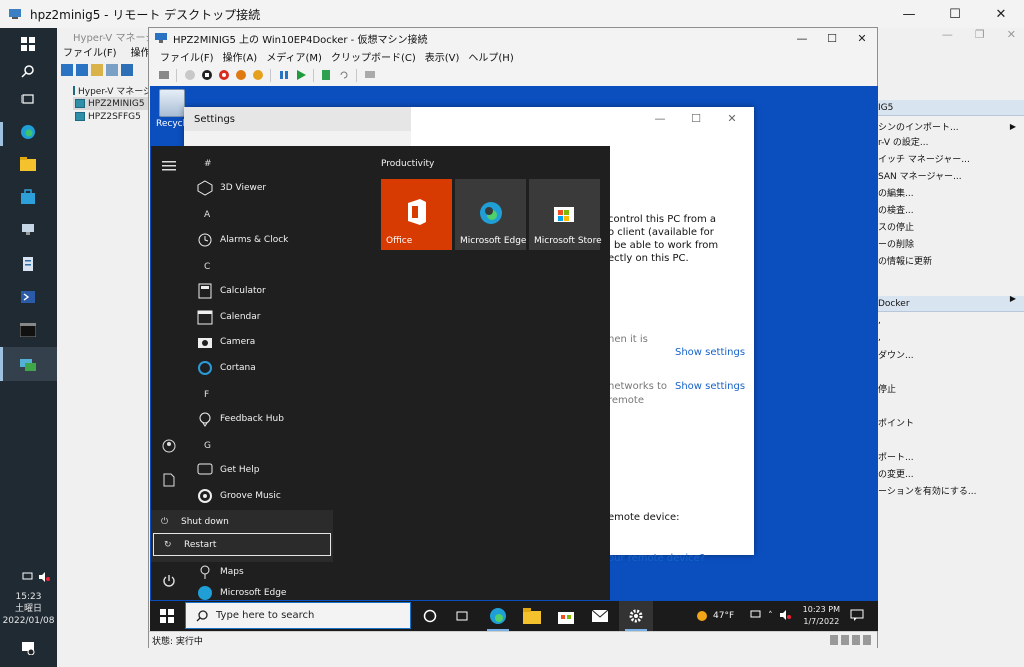 The width and height of the screenshot is (1024, 667). I want to click on help-icon, so click(127, 70).